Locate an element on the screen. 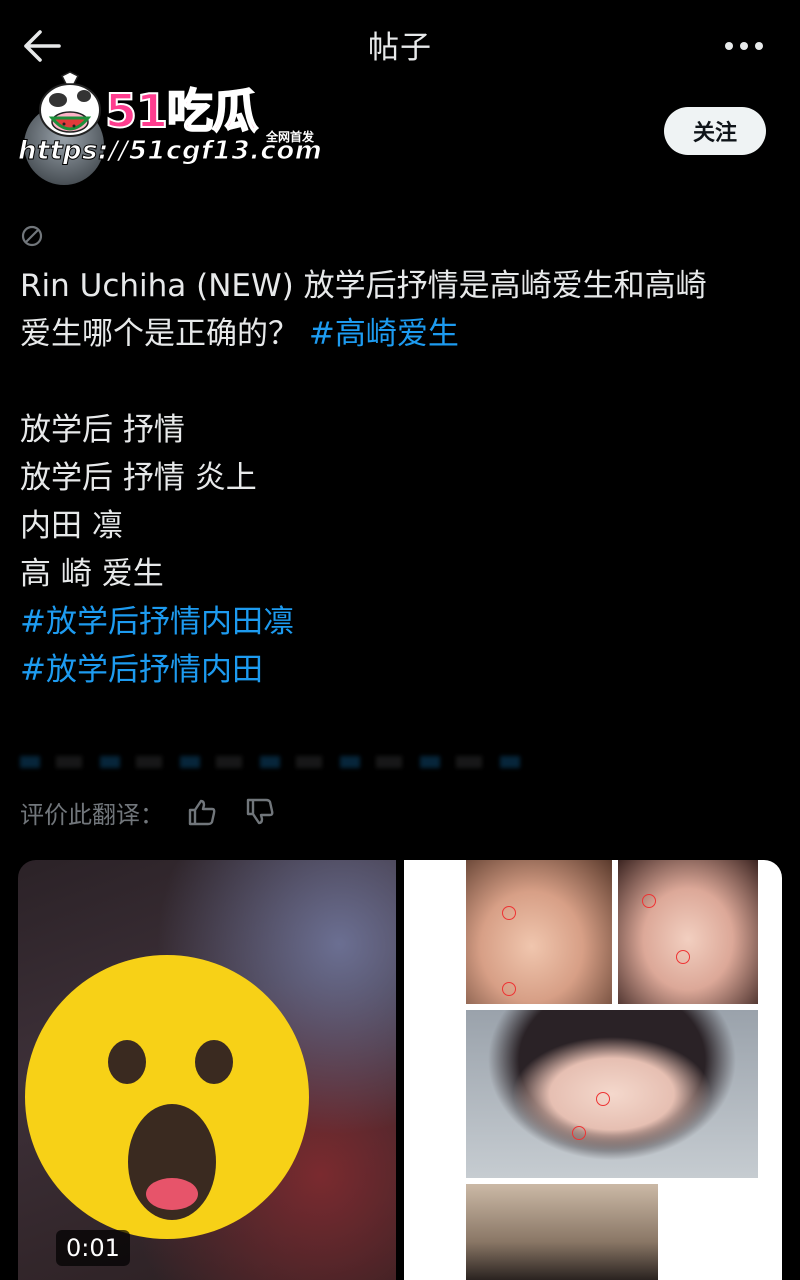 The height and width of the screenshot is (1280, 800). site-watermark: 51吃瓜 全网首发 https://51cgf13.com is located at coordinates (170, 119).